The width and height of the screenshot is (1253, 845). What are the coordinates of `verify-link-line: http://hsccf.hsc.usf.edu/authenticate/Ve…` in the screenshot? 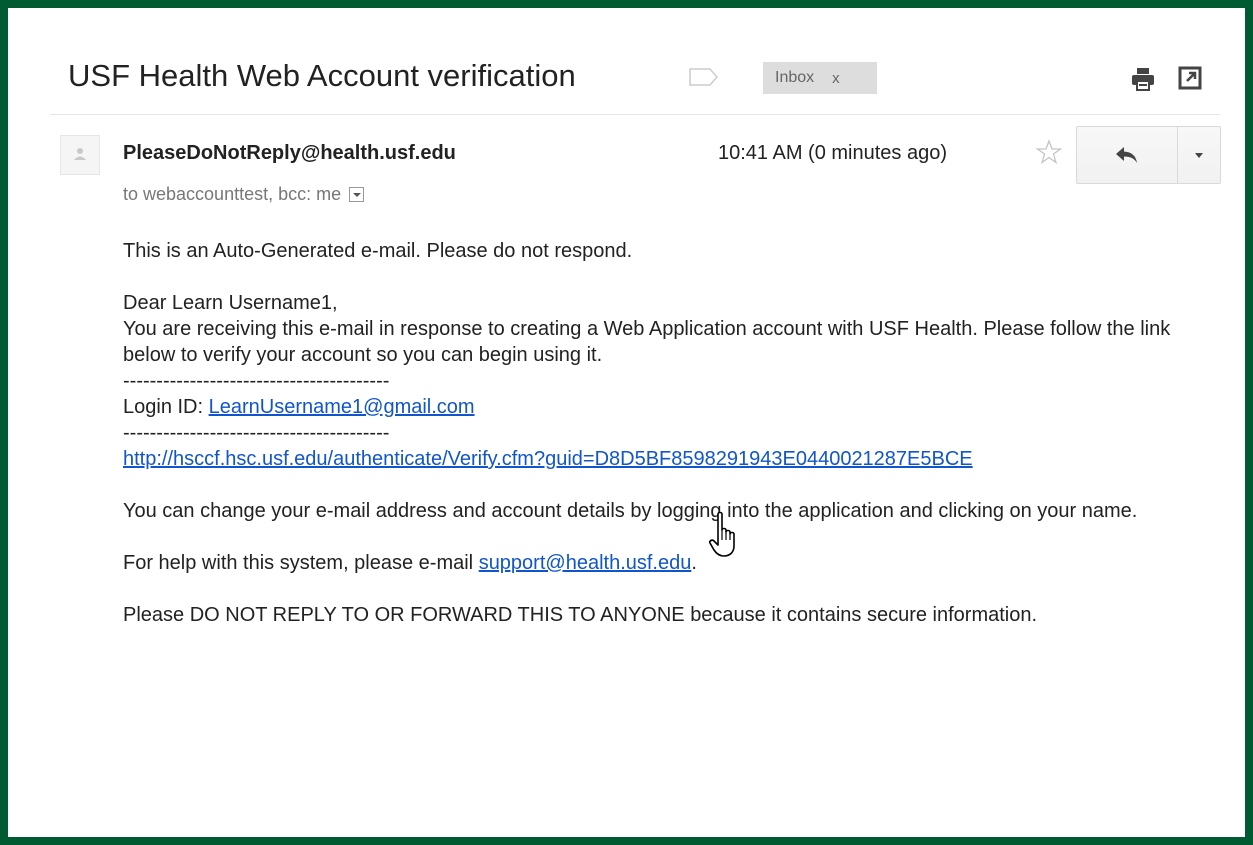 It's located at (658, 459).